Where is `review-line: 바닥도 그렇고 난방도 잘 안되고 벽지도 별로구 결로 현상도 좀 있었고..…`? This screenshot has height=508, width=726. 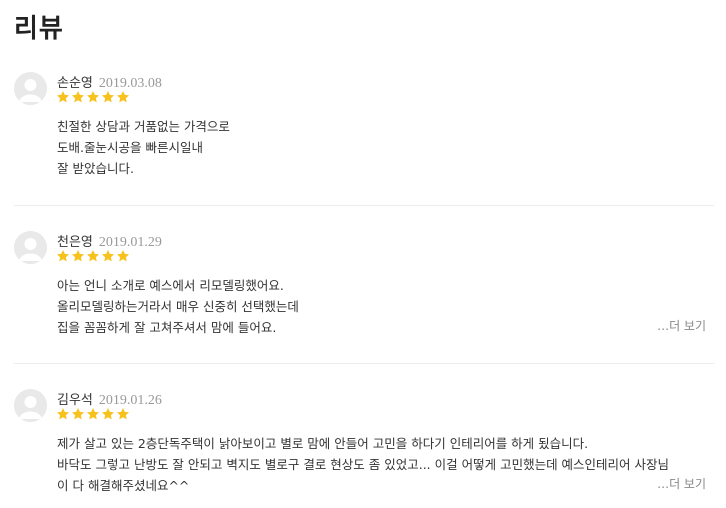
review-line: 바닥도 그렇고 난방도 잘 안되고 벽지도 별로구 결로 현상도 좀 있었고..… is located at coordinates (363, 464).